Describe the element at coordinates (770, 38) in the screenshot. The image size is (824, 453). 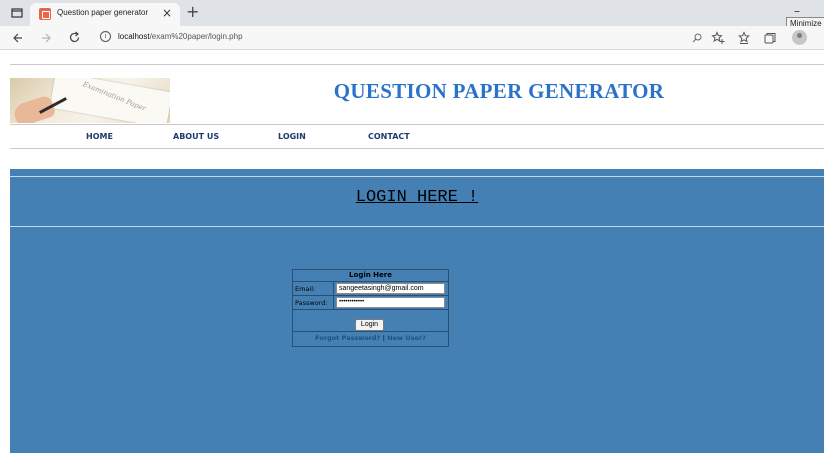
I see `collections-icon` at that location.